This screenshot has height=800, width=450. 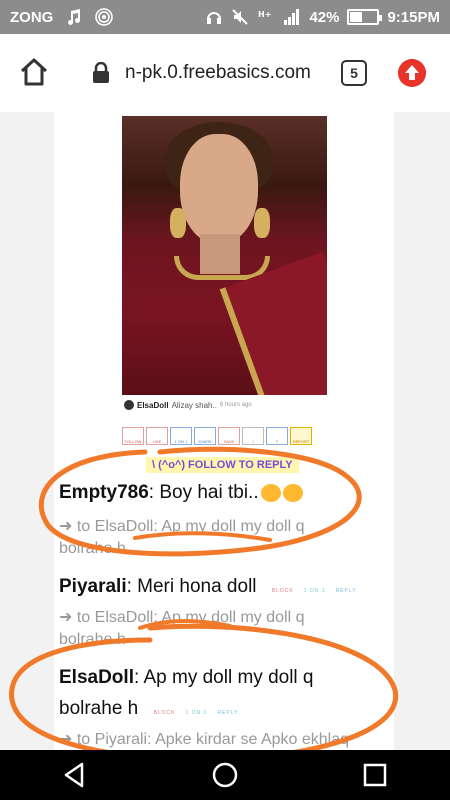 I want to click on post-caption: Alizay shah.., so click(x=194, y=405).